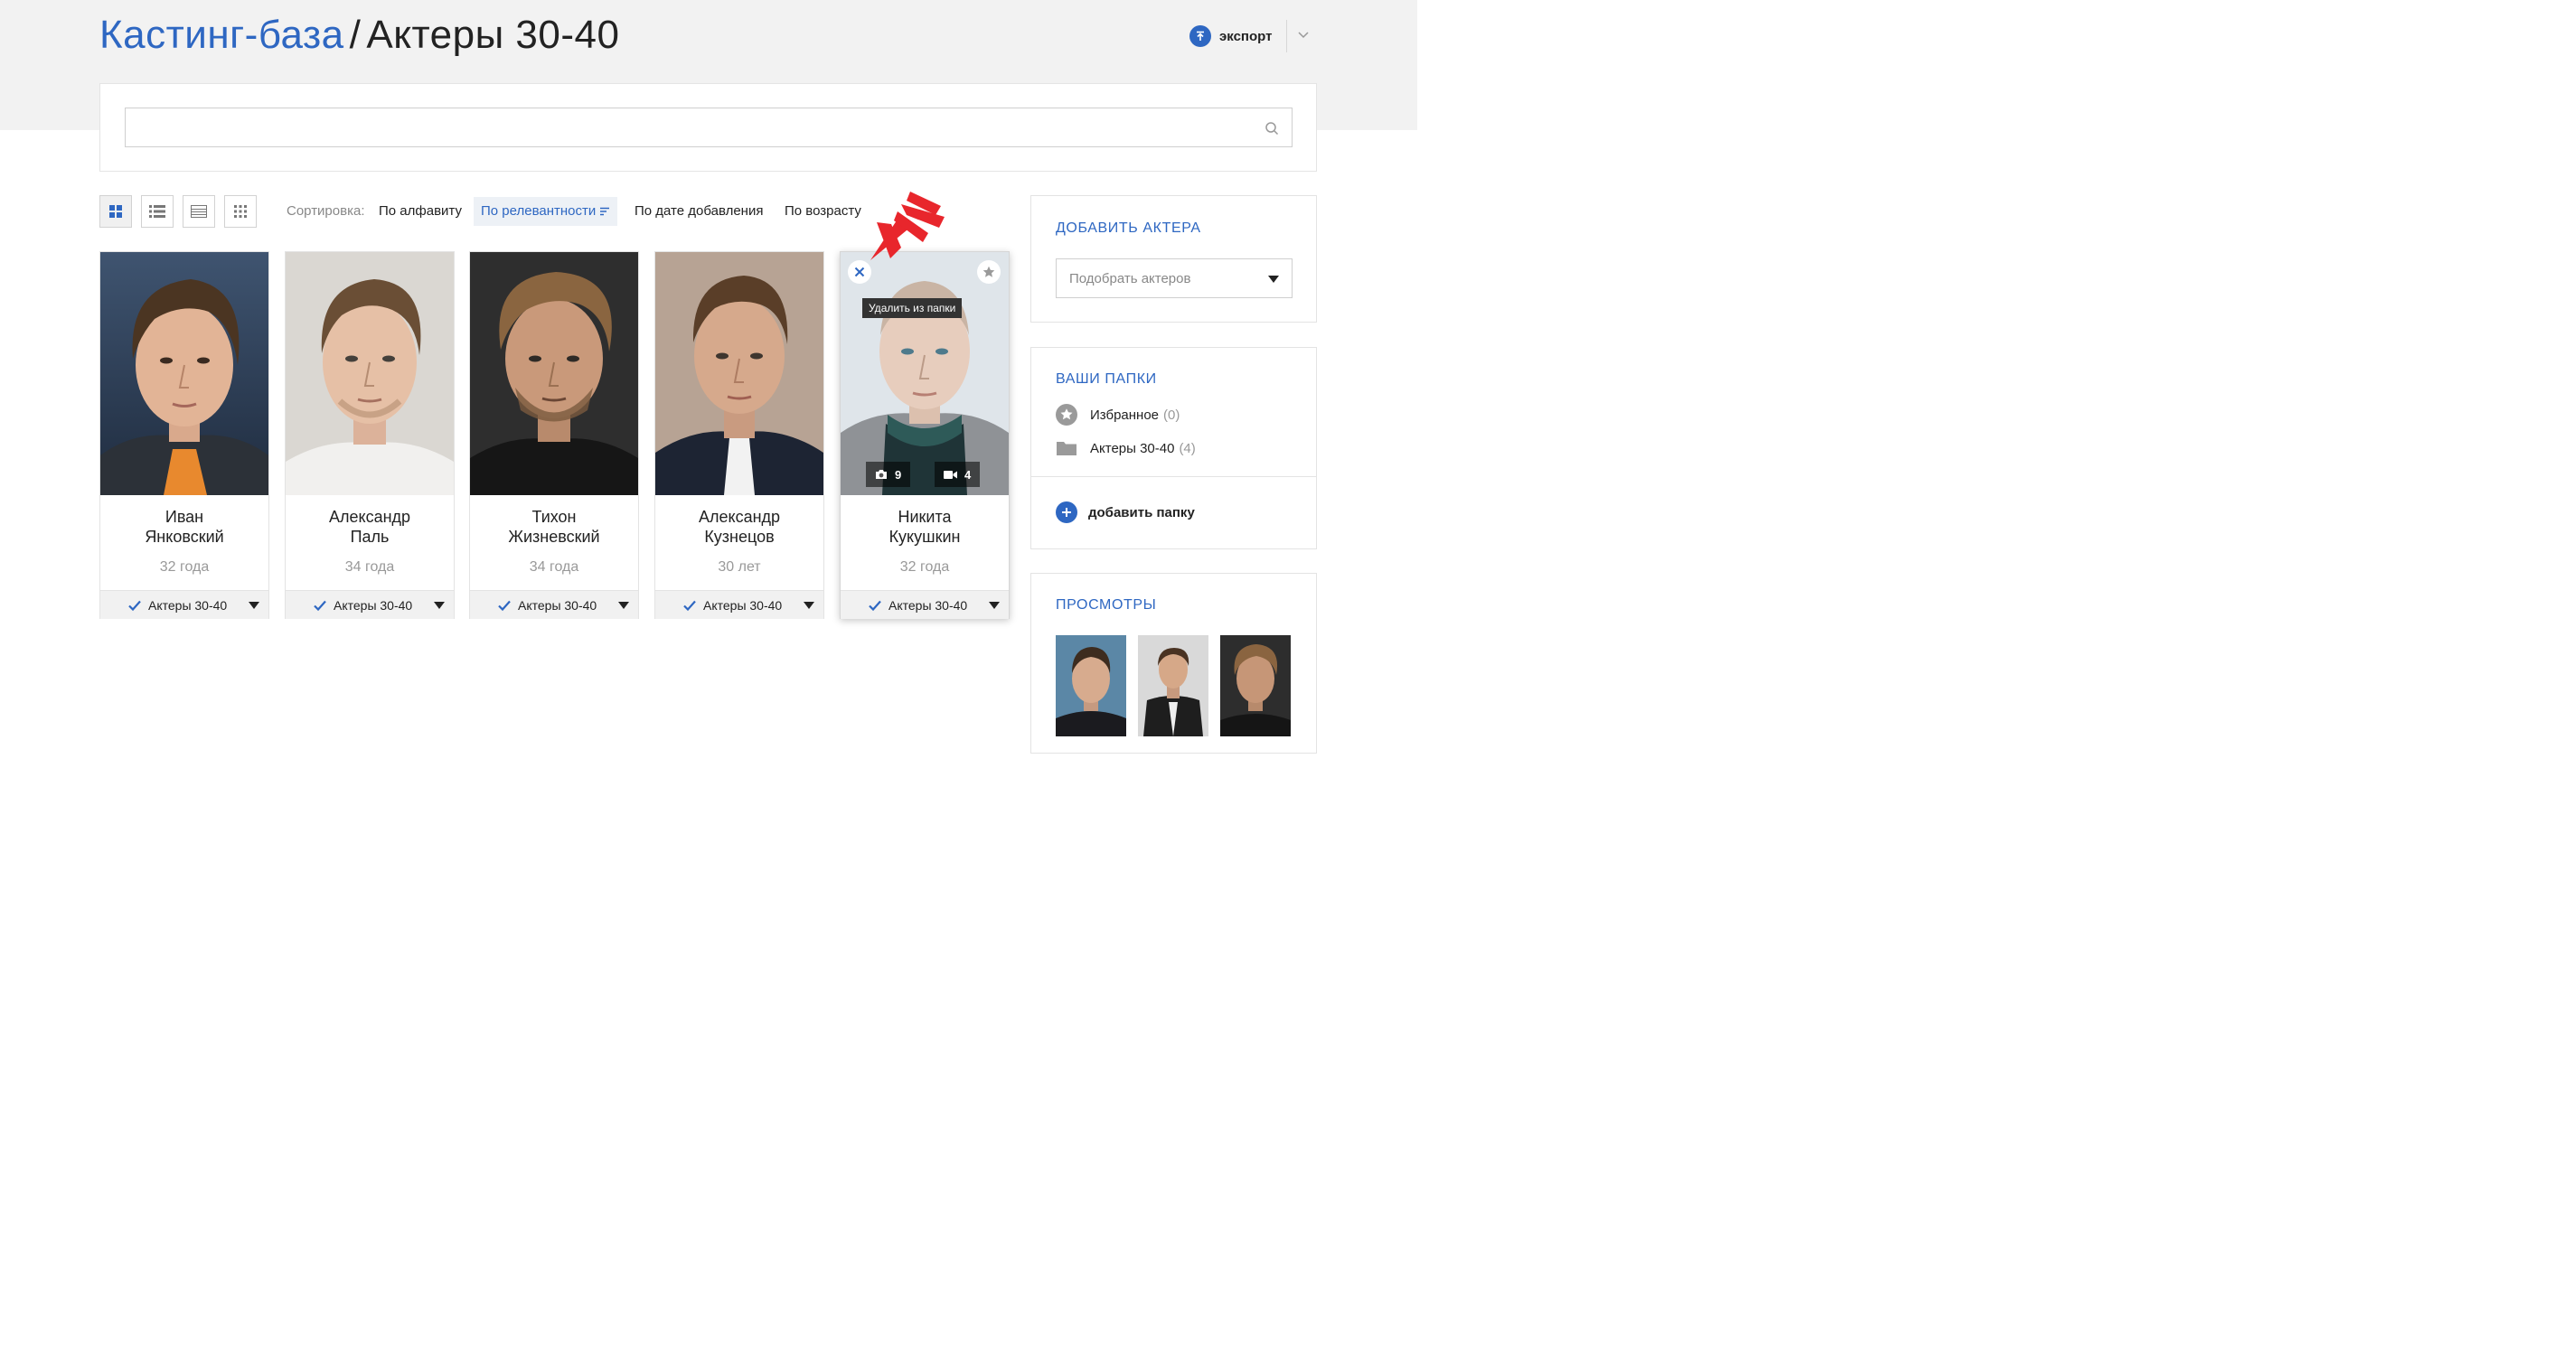 This screenshot has width=2576, height=1349. What do you see at coordinates (222, 35) in the screenshot?
I see `breadcrumb-root: Кастинг-база` at bounding box center [222, 35].